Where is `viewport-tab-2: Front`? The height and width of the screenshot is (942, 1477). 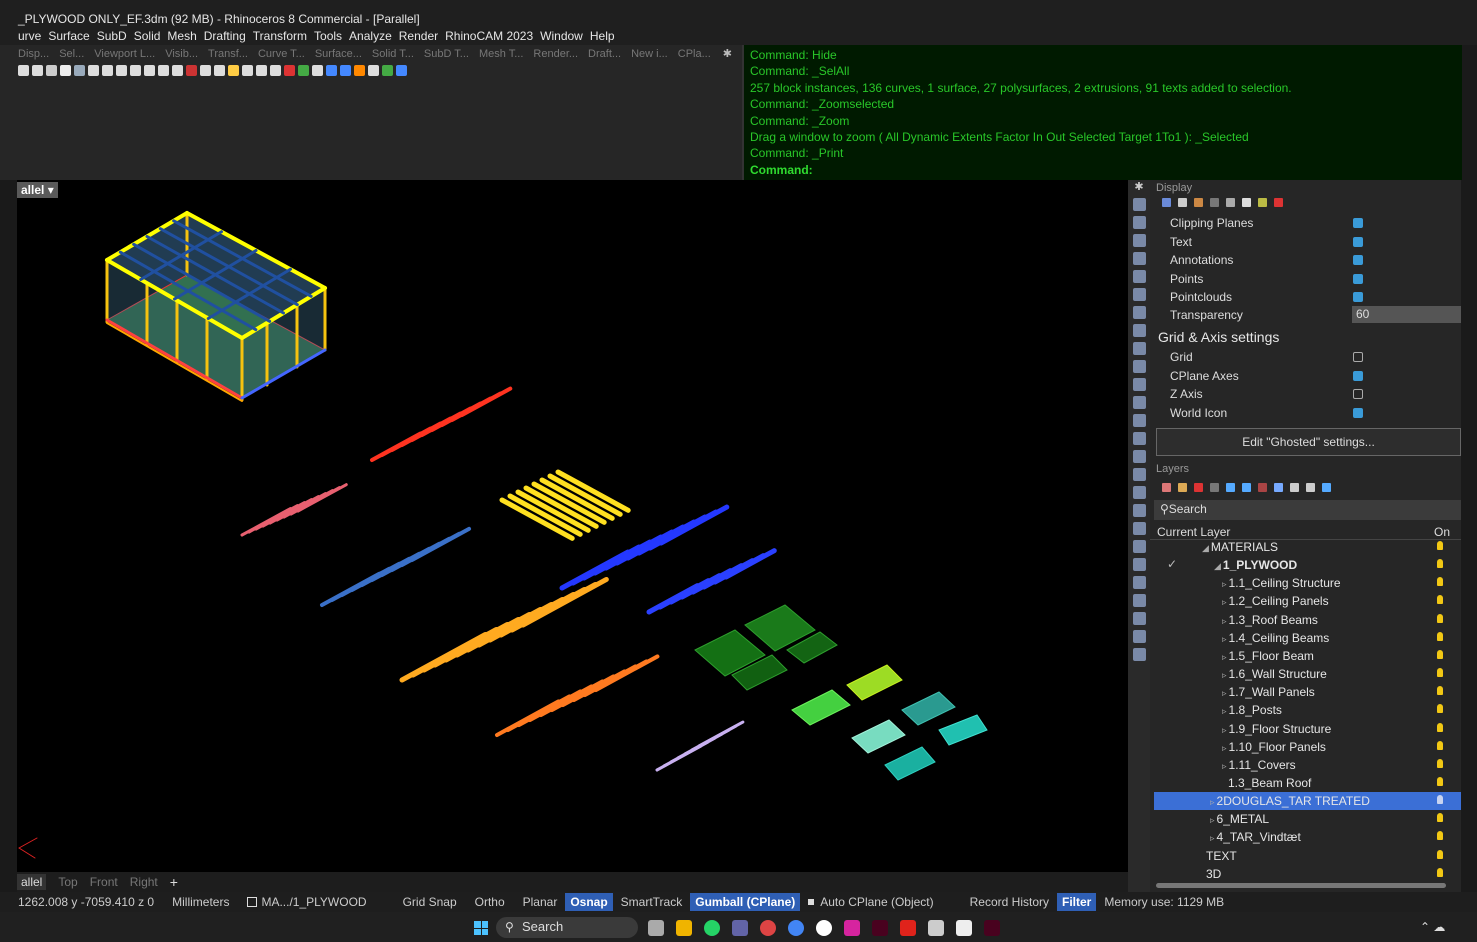
viewport-tab-2: Front is located at coordinates (104, 882).